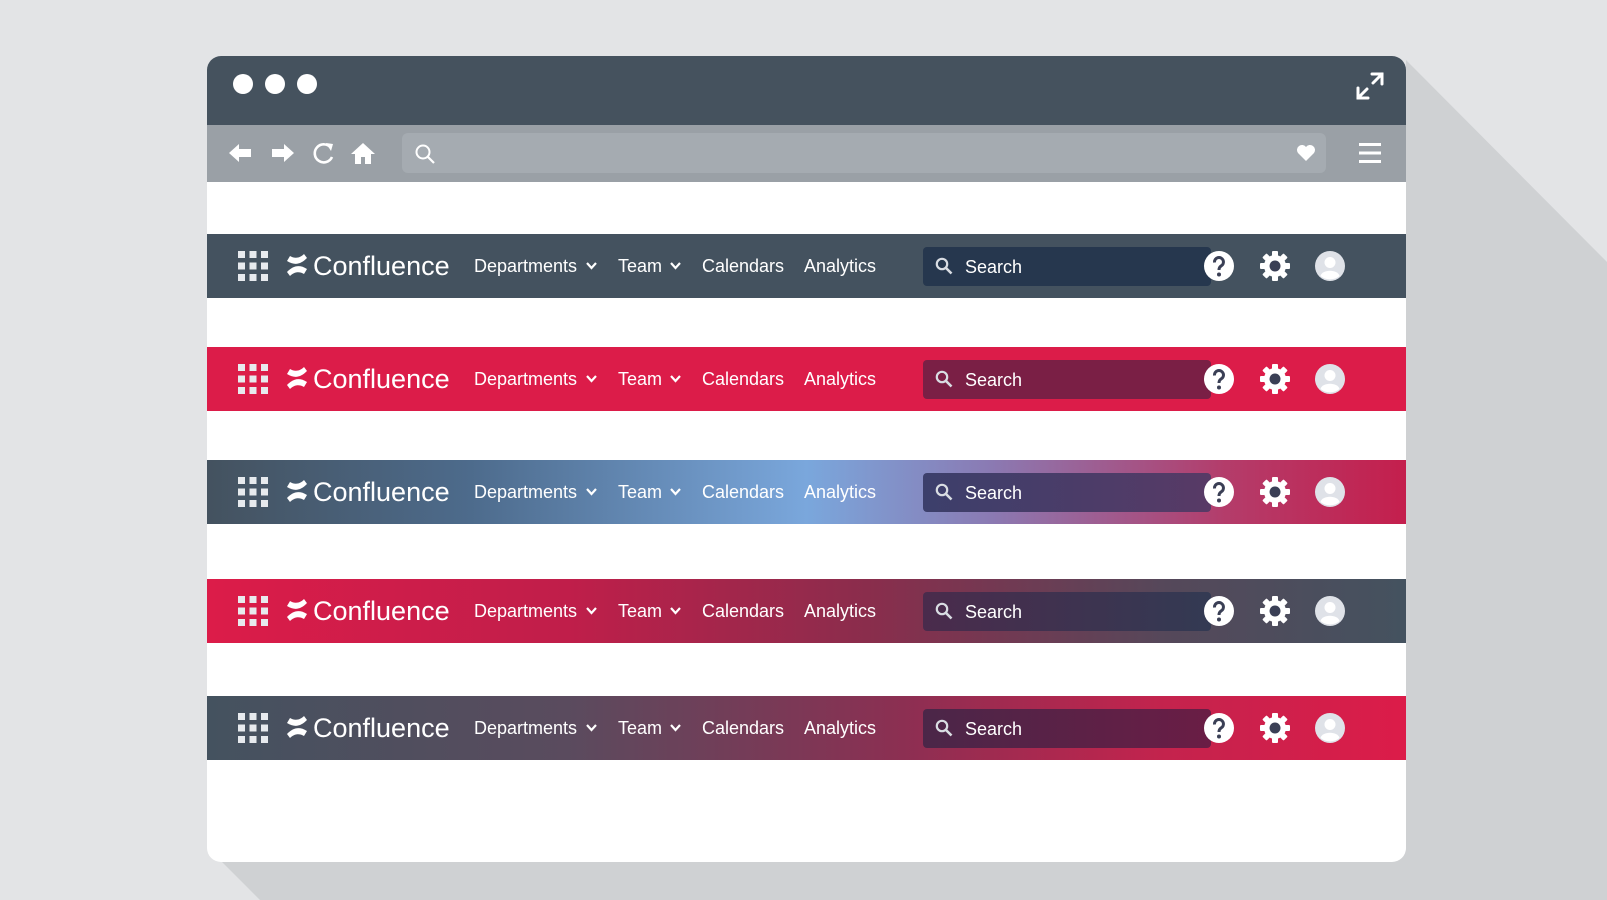 This screenshot has width=1607, height=900. Describe the element at coordinates (283, 153) in the screenshot. I see `forward-arrow-icon` at that location.